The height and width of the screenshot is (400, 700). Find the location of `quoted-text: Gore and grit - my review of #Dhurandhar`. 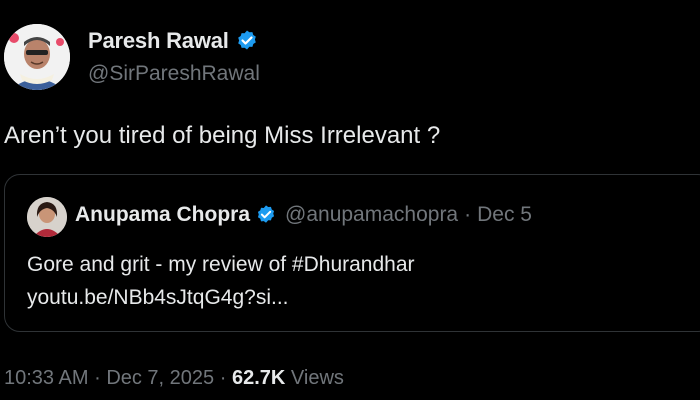

quoted-text: Gore and grit - my review of #Dhurandhar is located at coordinates (221, 264).